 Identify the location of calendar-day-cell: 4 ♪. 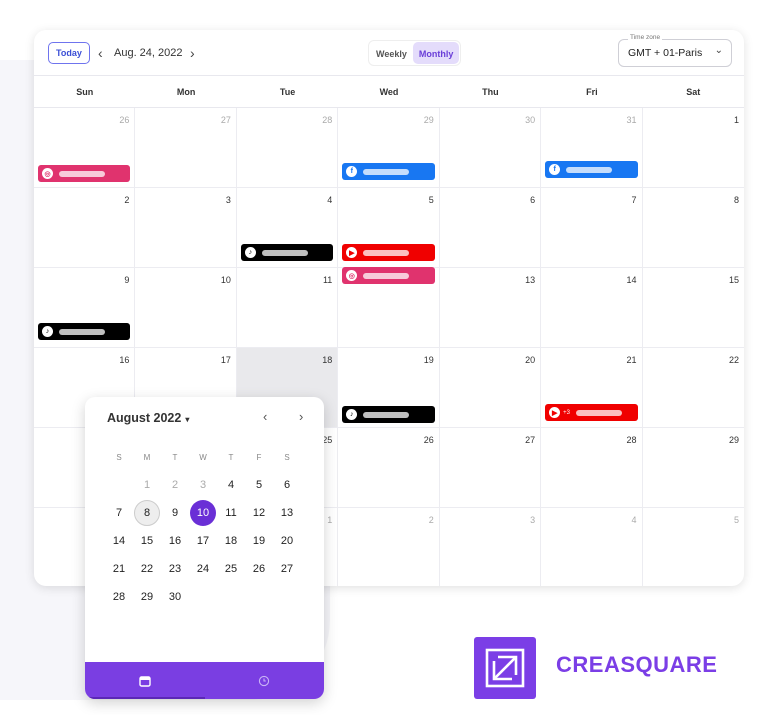
(287, 228).